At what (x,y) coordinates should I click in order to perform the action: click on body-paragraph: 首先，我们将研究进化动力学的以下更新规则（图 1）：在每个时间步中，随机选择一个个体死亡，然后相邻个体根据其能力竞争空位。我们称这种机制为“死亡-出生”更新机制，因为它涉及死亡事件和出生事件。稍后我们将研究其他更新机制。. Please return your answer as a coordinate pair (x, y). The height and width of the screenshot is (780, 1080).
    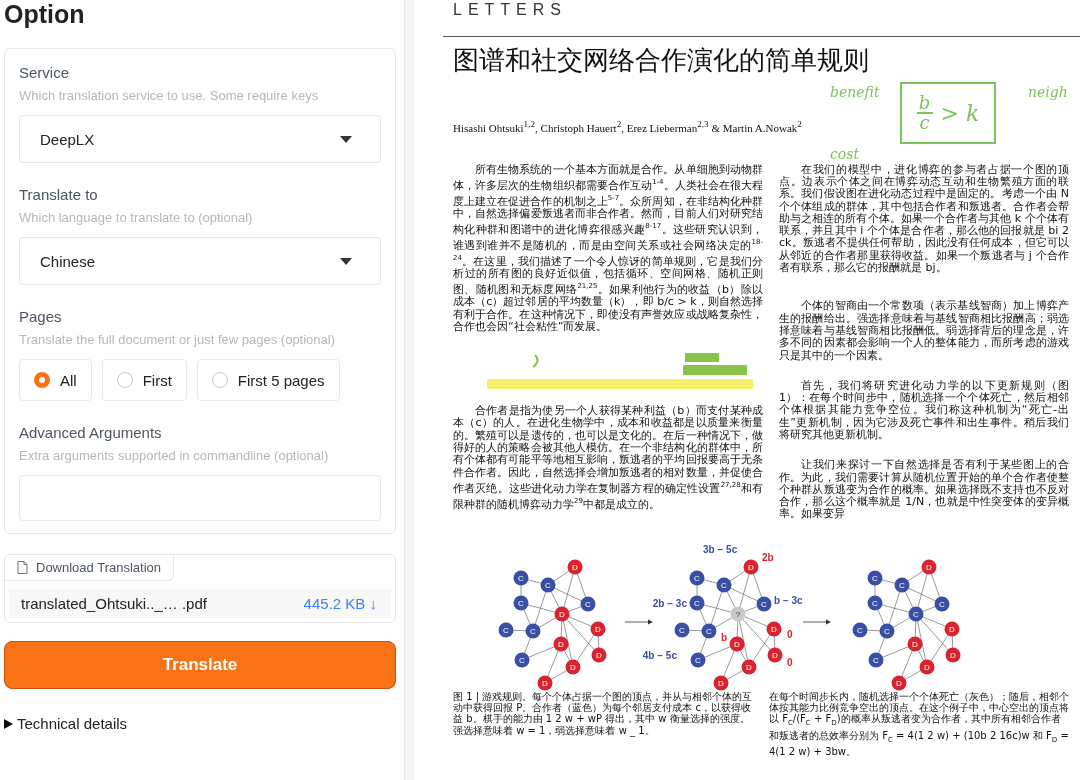
    Looking at the image, I should click on (924, 410).